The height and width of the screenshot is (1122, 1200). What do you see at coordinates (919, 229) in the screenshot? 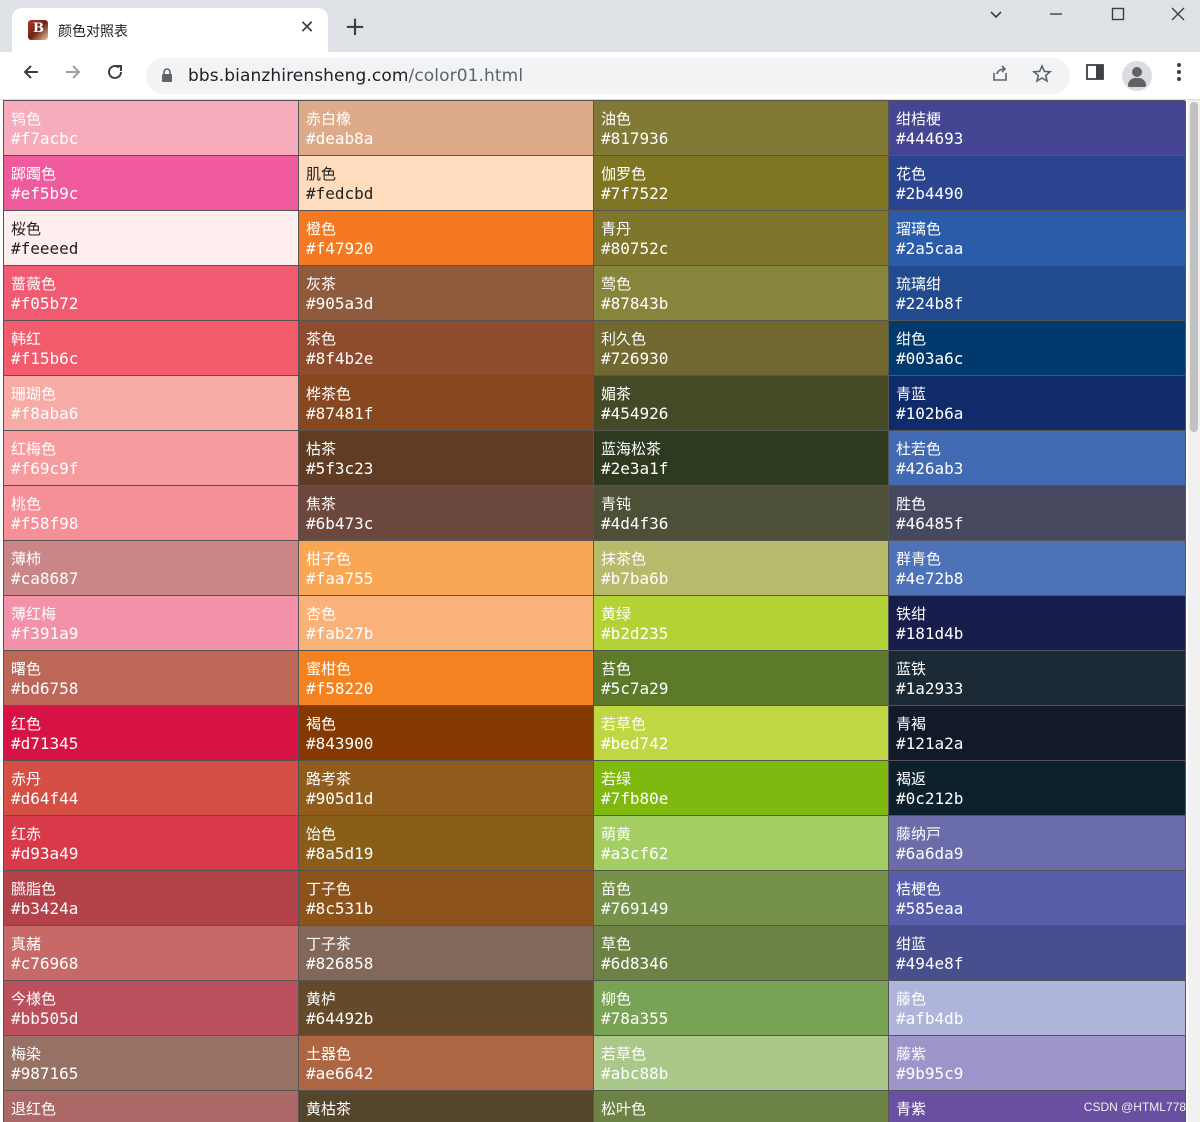
I see `color-name: 瑠璃色` at bounding box center [919, 229].